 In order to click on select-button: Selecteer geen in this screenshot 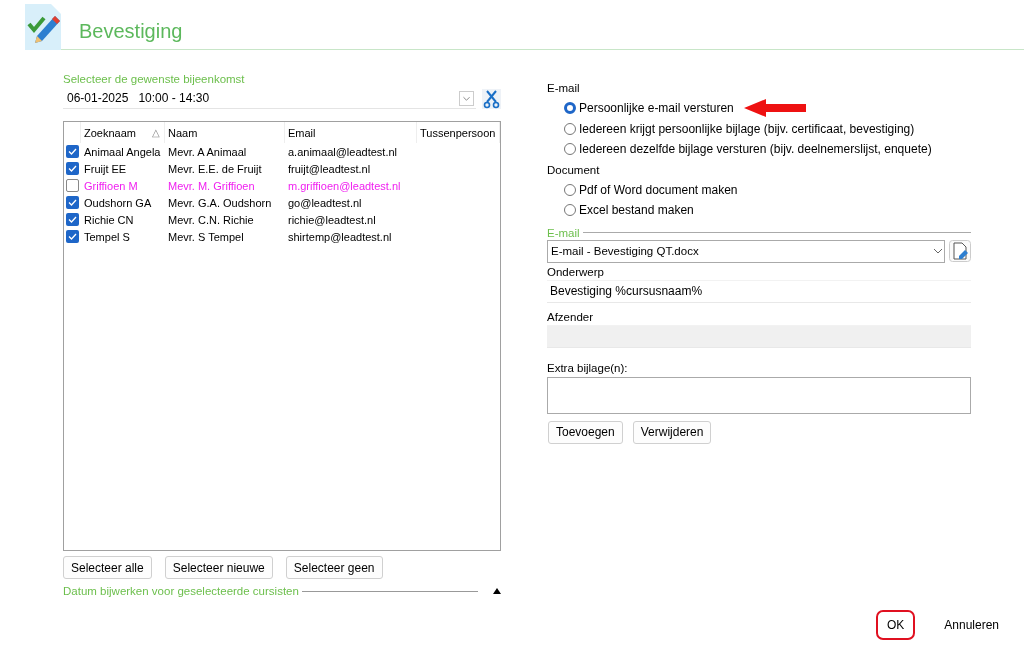, I will do `click(334, 567)`.